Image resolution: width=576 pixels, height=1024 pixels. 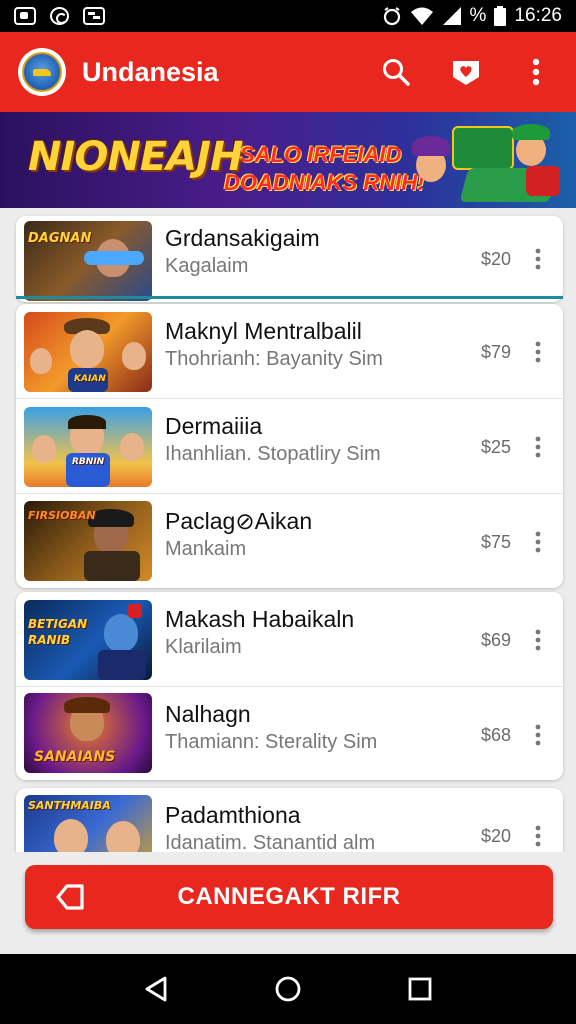 What do you see at coordinates (42, 72) in the screenshot?
I see `app-logo` at bounding box center [42, 72].